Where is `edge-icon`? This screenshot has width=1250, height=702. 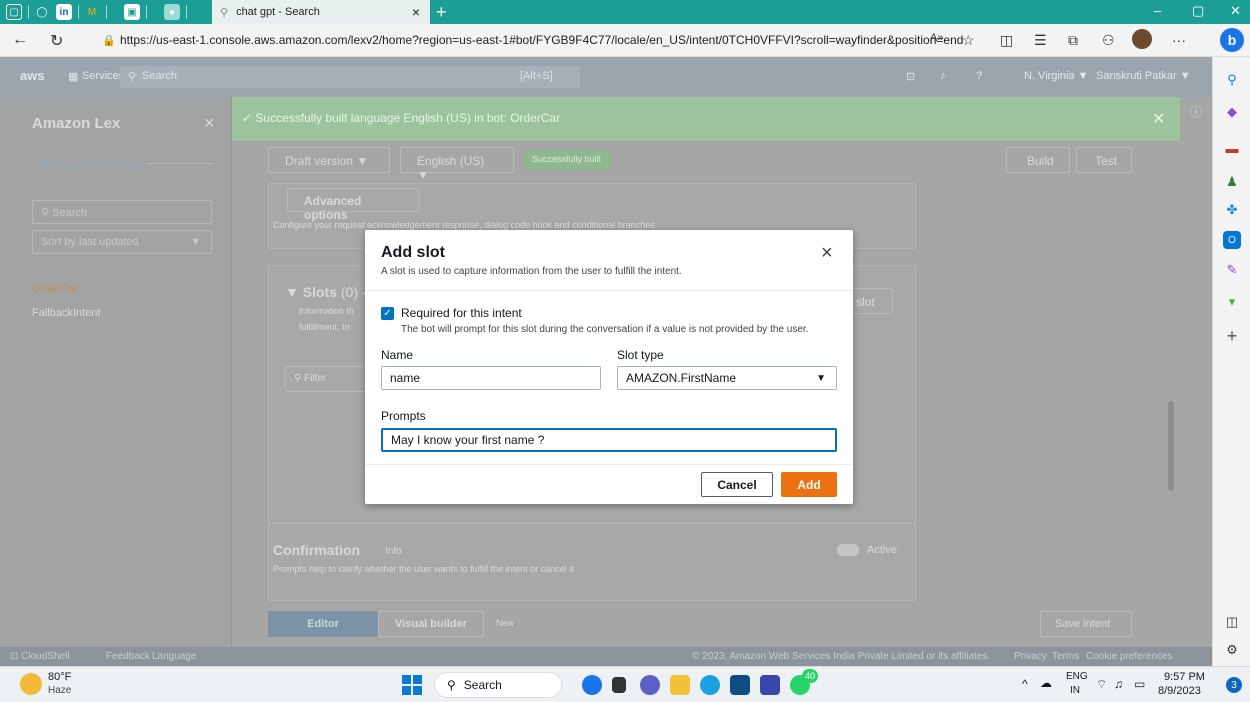
edge-icon is located at coordinates (710, 685).